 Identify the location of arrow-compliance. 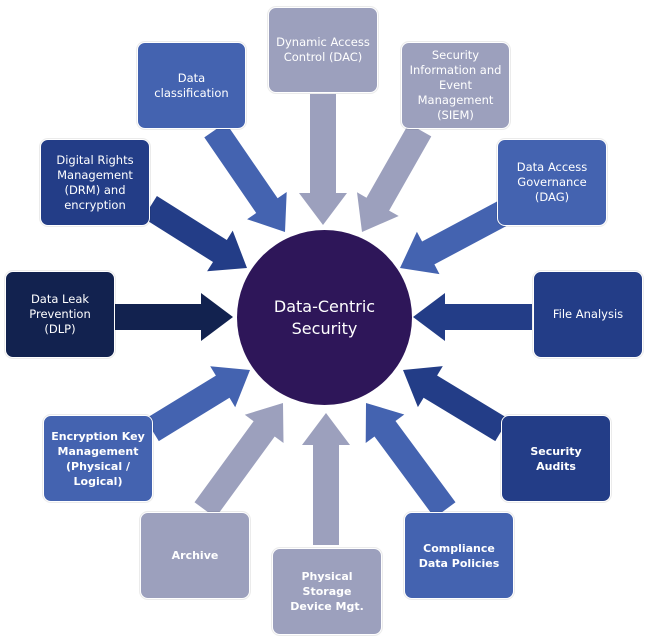
(410, 460).